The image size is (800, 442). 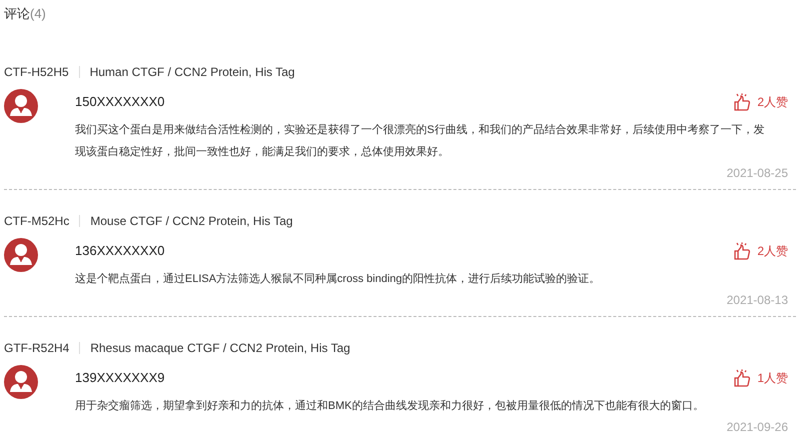 What do you see at coordinates (120, 378) in the screenshot?
I see `username: 139XXXXXXX9` at bounding box center [120, 378].